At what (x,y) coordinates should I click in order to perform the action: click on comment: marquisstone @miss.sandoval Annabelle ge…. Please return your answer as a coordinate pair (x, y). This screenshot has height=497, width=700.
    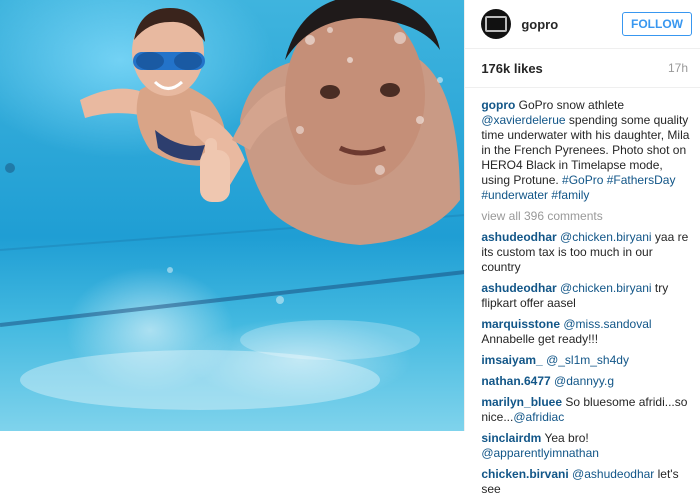
    Looking at the image, I should click on (586, 332).